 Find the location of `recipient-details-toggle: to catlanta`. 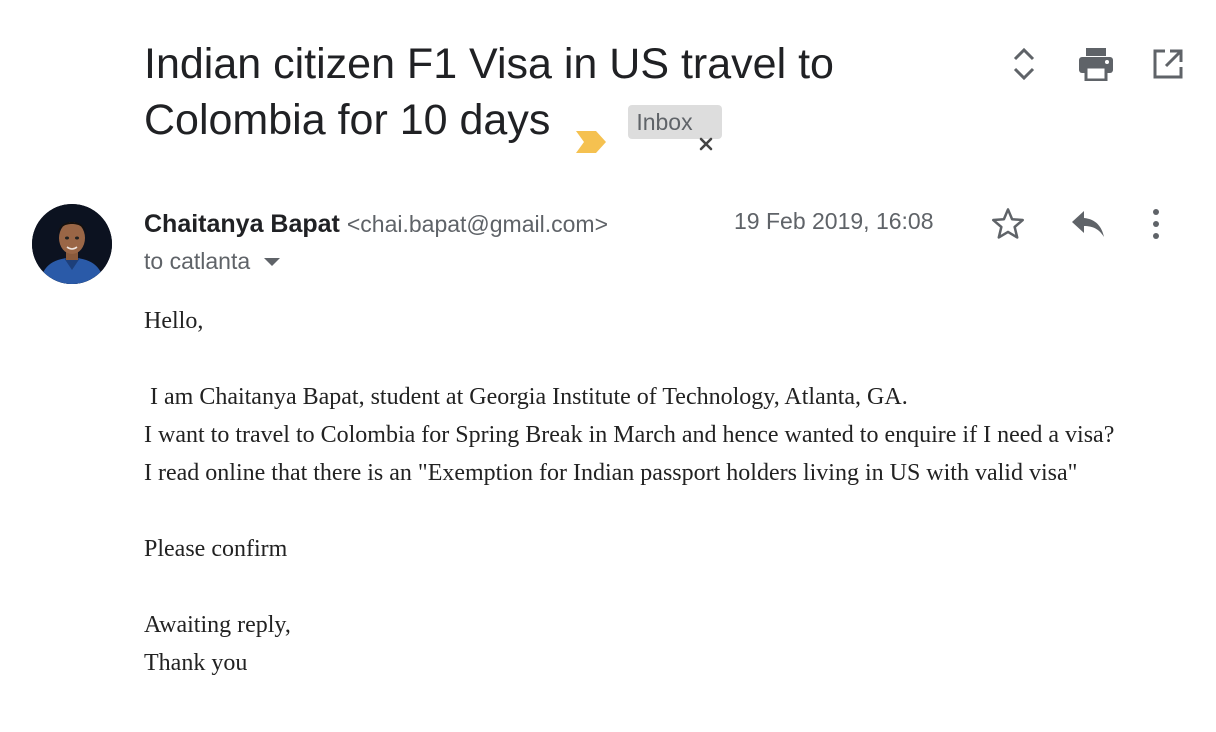

recipient-details-toggle: to catlanta is located at coordinates (212, 261).